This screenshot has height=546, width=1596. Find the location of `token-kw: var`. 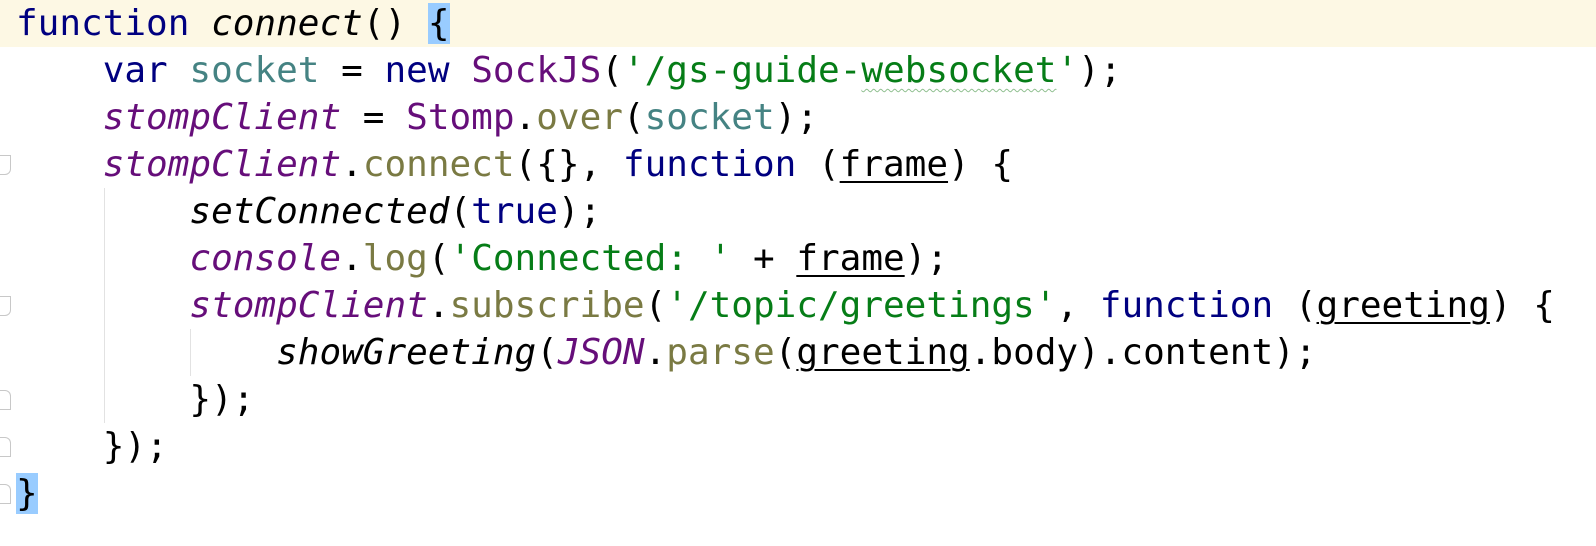

token-kw: var is located at coordinates (135, 70).